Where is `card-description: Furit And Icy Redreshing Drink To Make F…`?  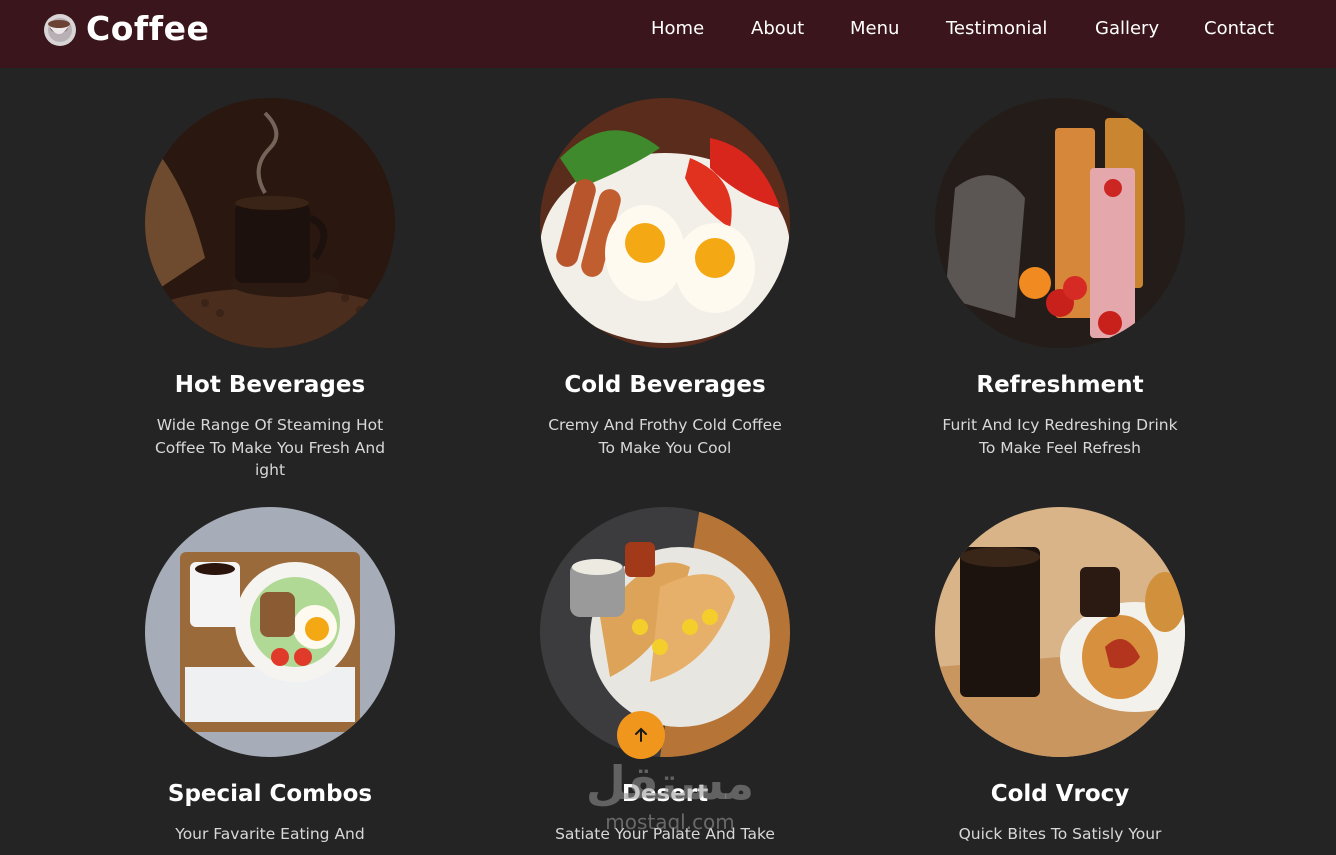
card-description: Furit And Icy Redreshing Drink To Make F… is located at coordinates (1060, 436).